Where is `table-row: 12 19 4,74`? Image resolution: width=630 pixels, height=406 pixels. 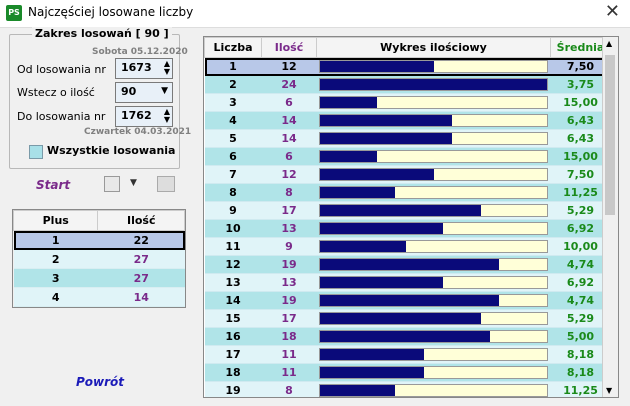
table-row: 12 19 4,74 is located at coordinates (407, 264).